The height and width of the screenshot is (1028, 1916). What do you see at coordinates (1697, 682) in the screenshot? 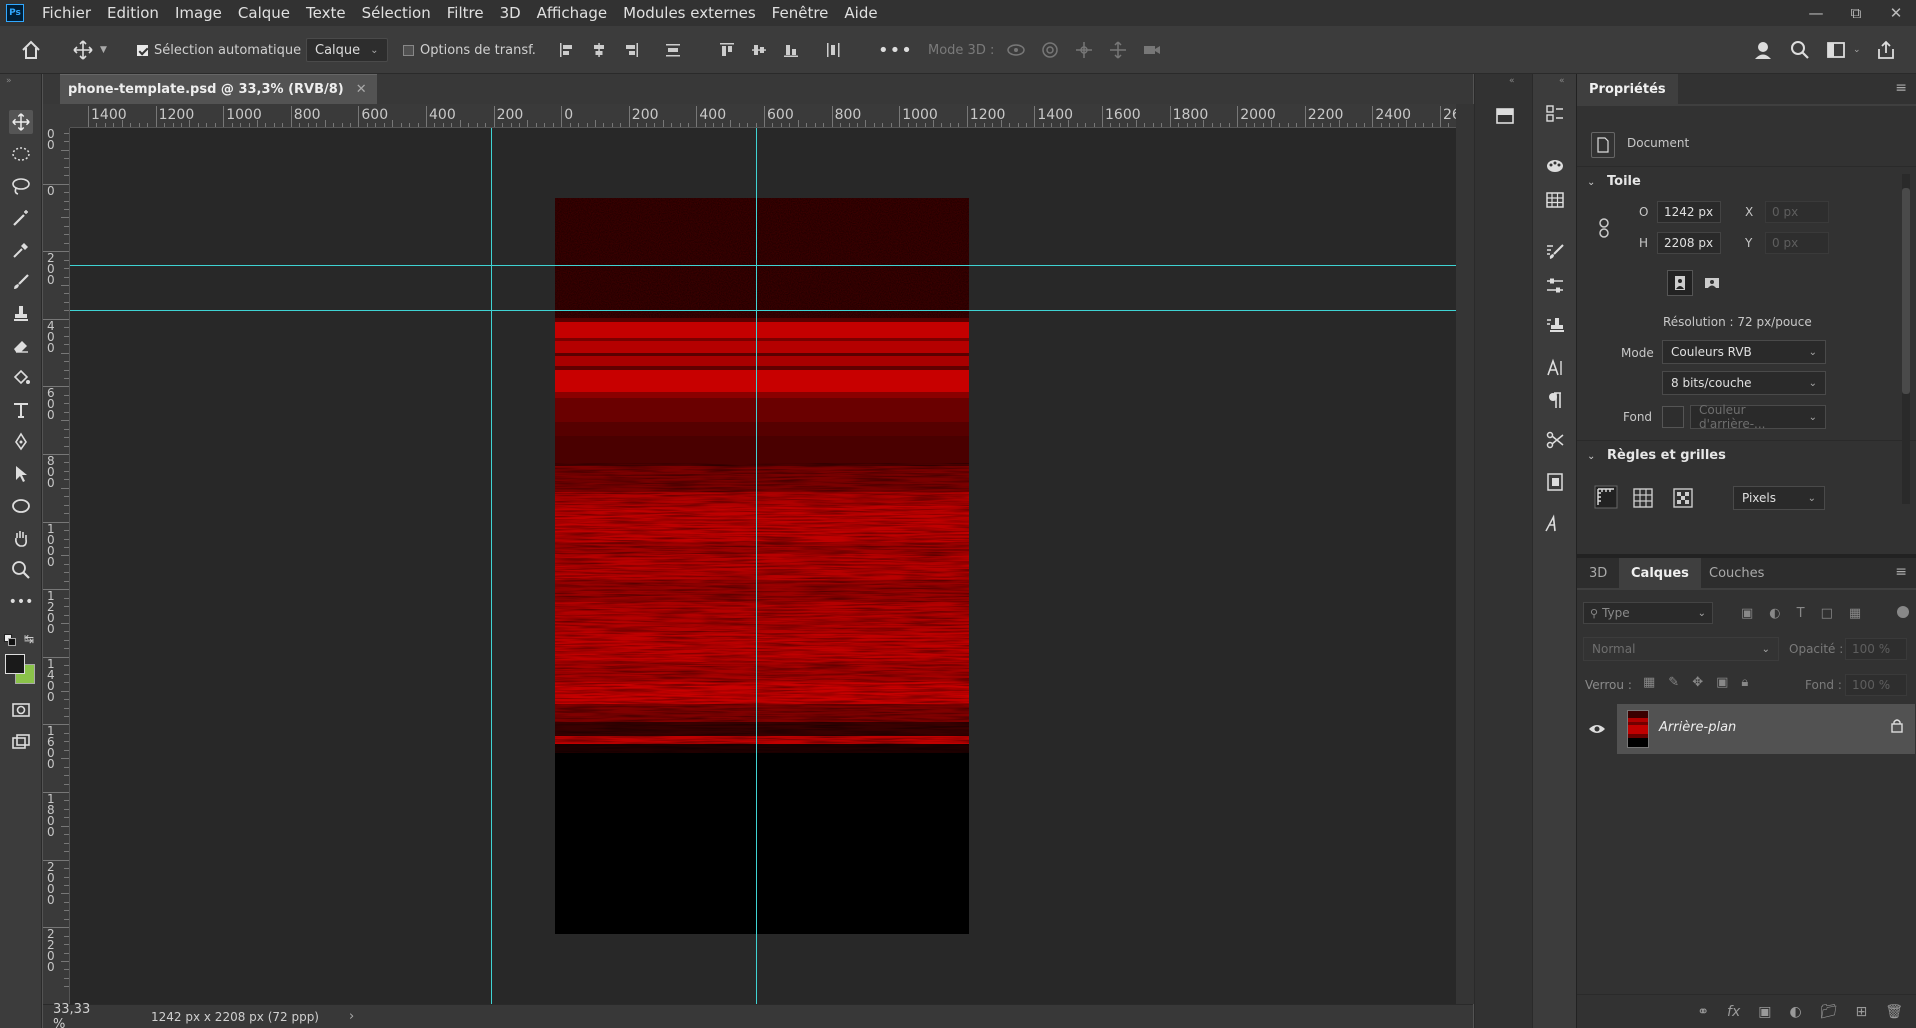
I see `lock-position-icon: ✥` at bounding box center [1697, 682].